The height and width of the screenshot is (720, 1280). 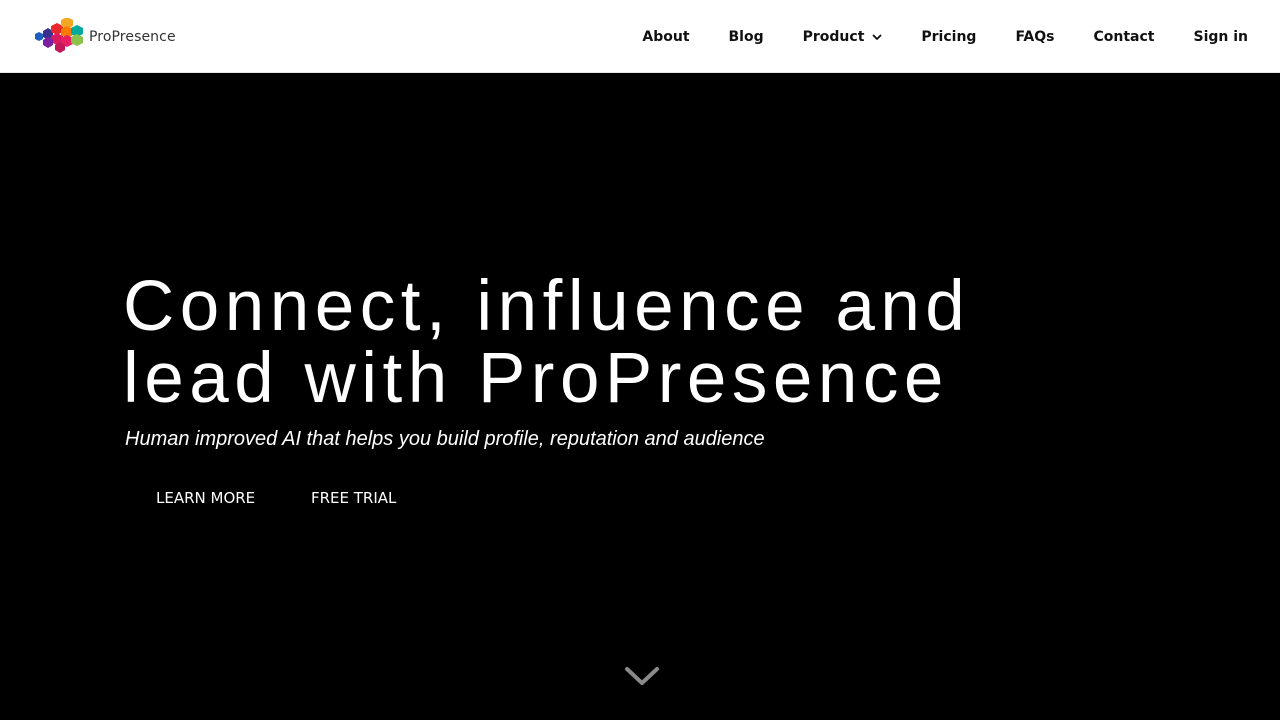 I want to click on nav-product: Product, so click(x=843, y=37).